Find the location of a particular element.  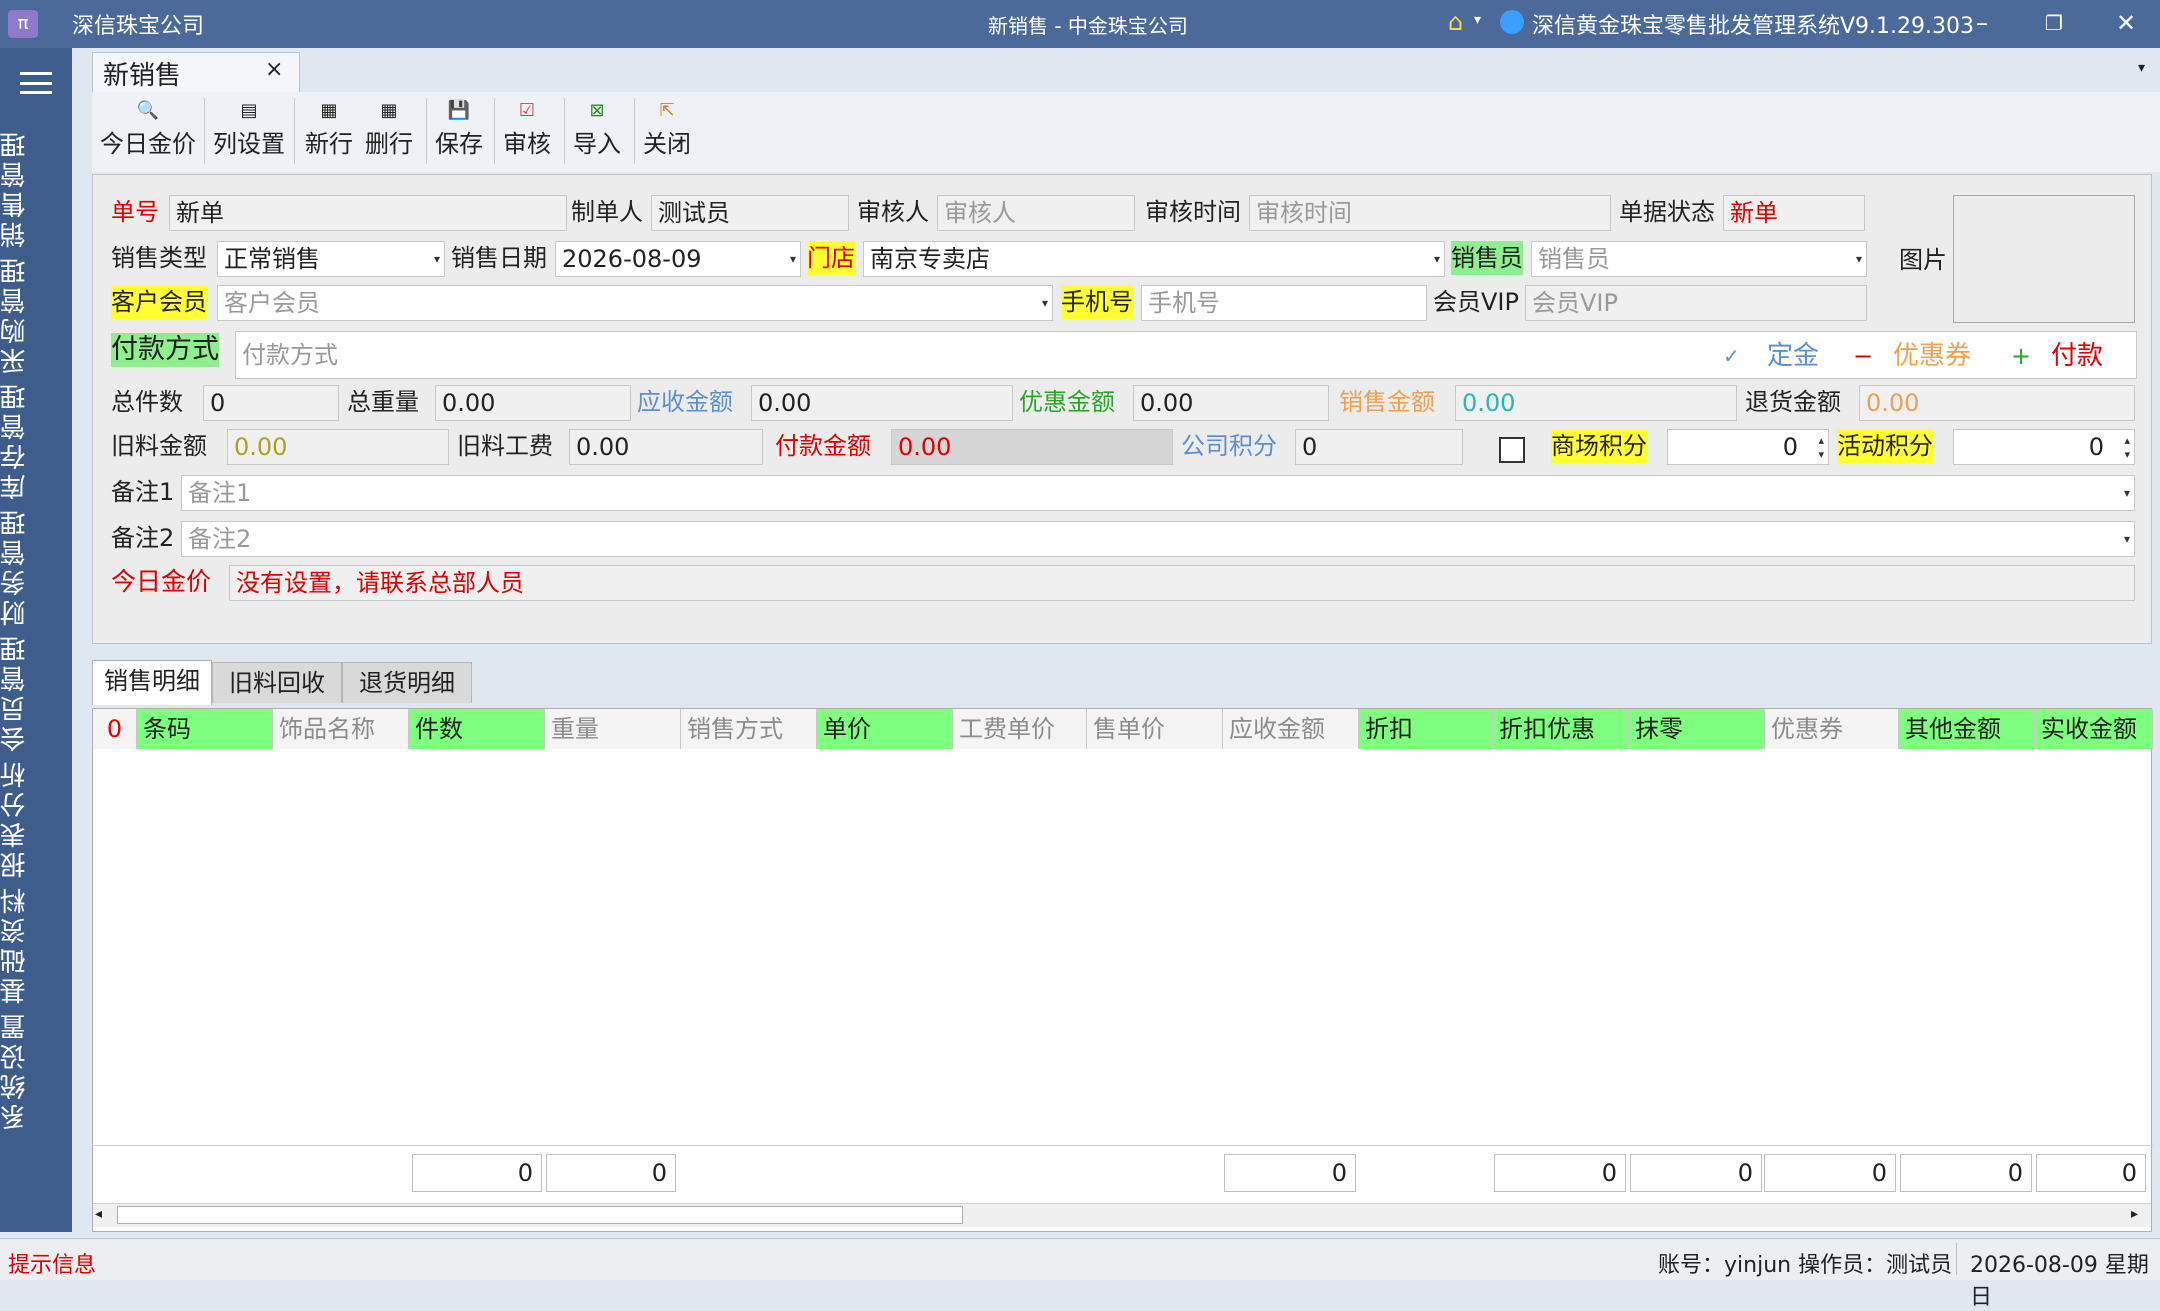

col-pieces: 件数 is located at coordinates (477, 729).